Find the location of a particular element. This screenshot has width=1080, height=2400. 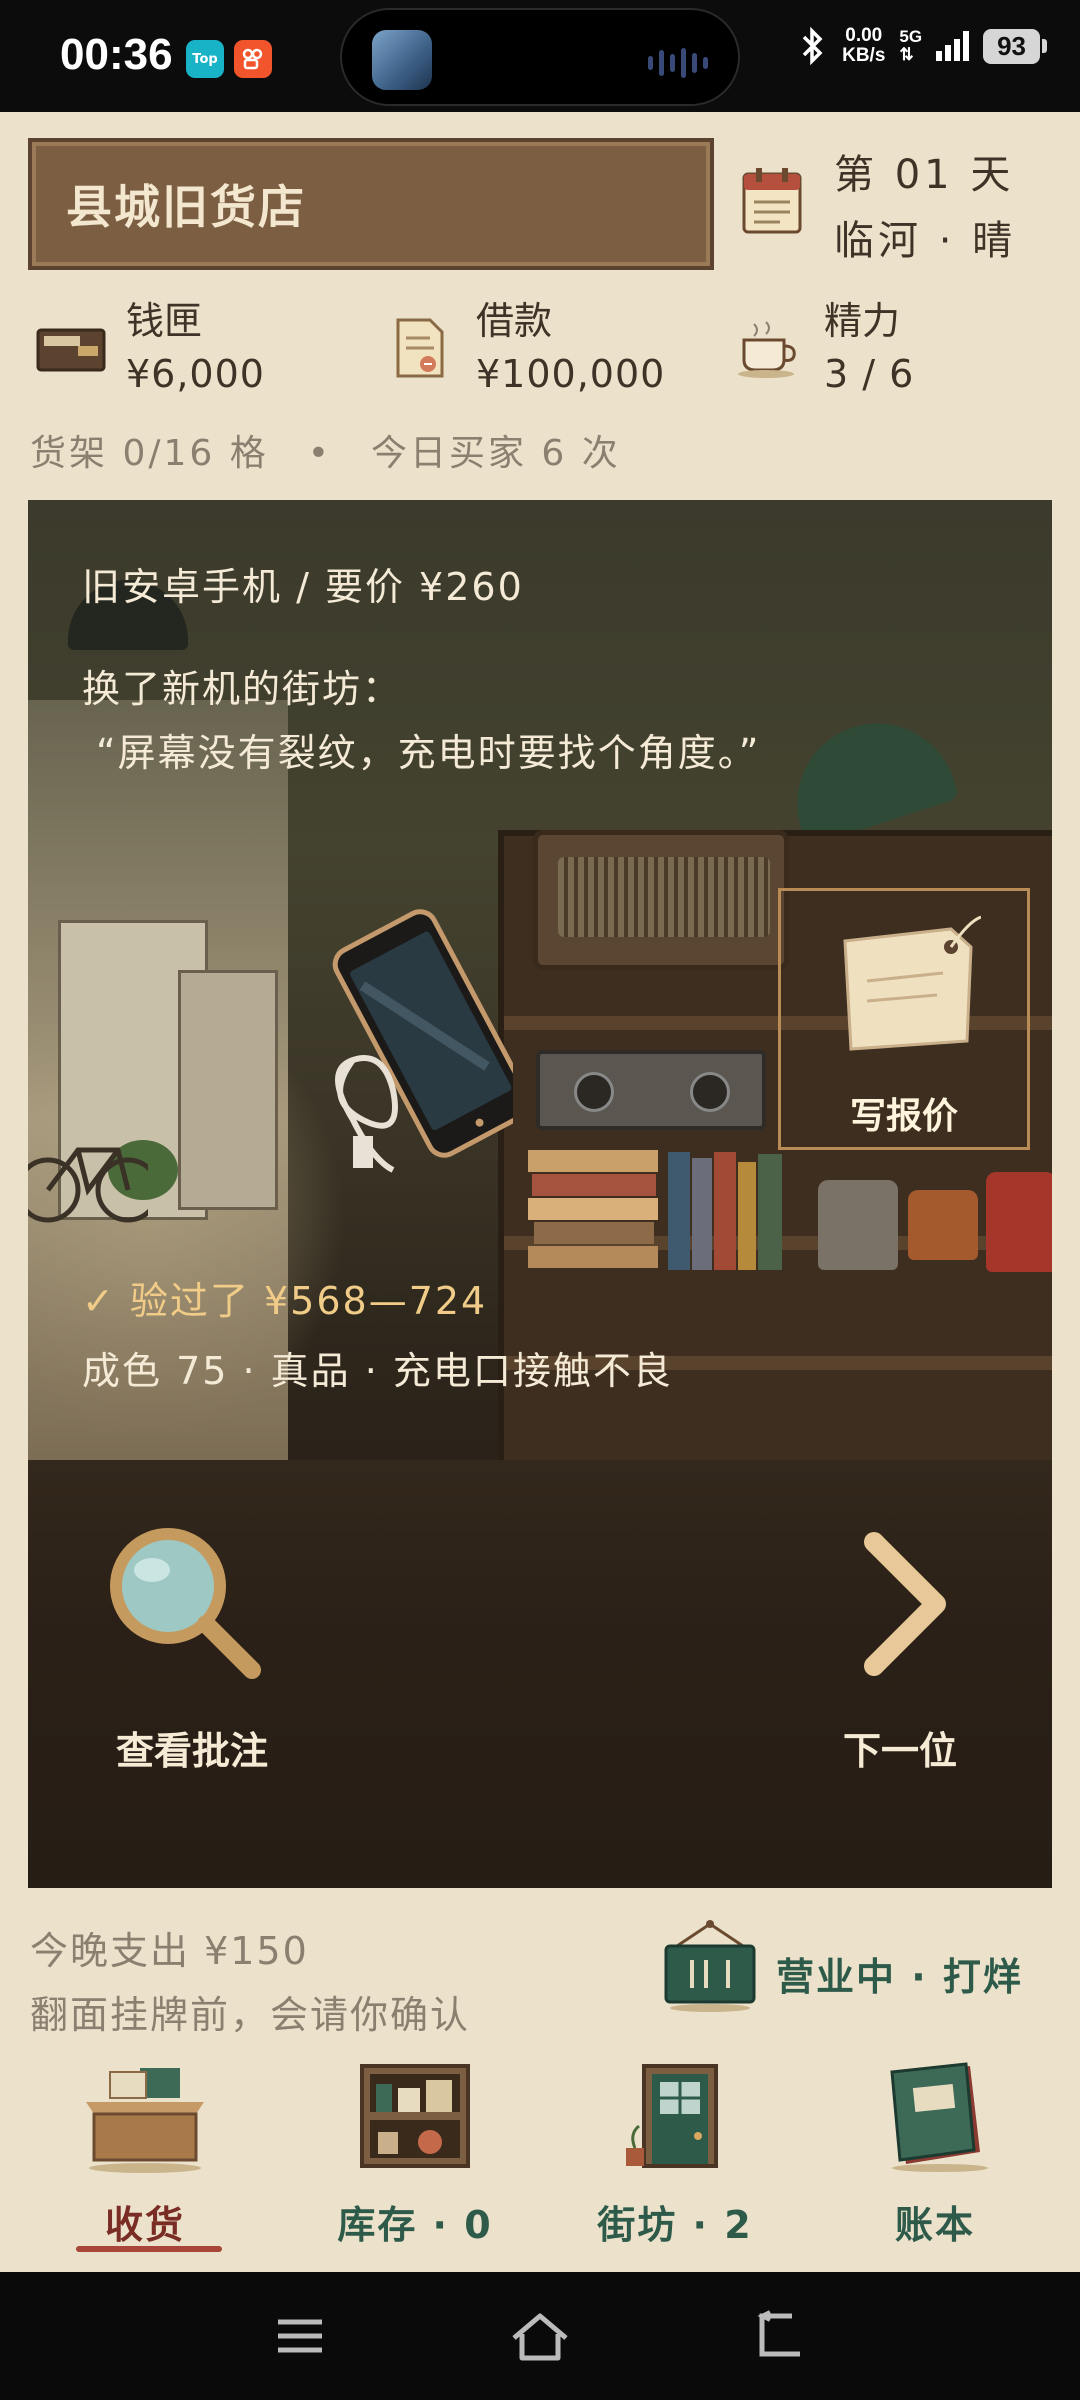

tin-box-icon is located at coordinates (943, 1225).